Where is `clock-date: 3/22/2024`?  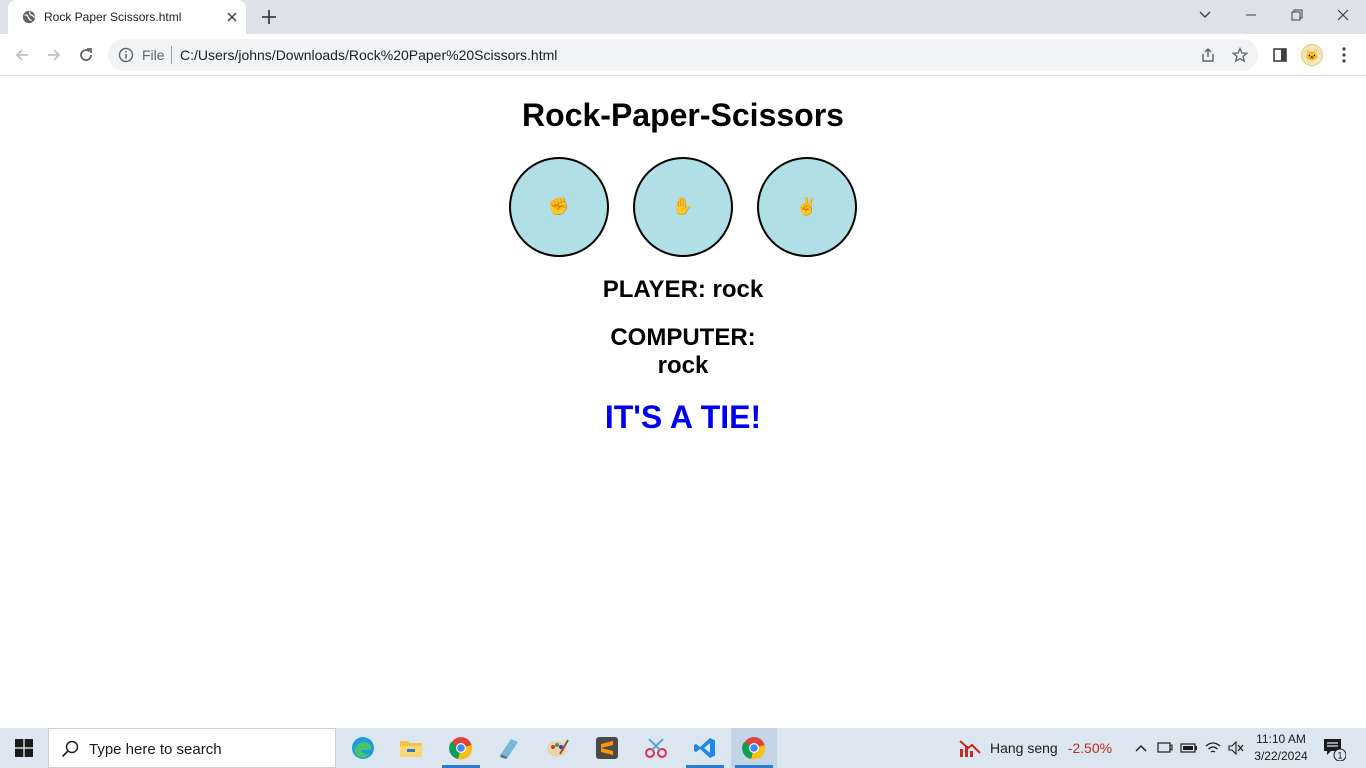
clock-date: 3/22/2024 is located at coordinates (1281, 756).